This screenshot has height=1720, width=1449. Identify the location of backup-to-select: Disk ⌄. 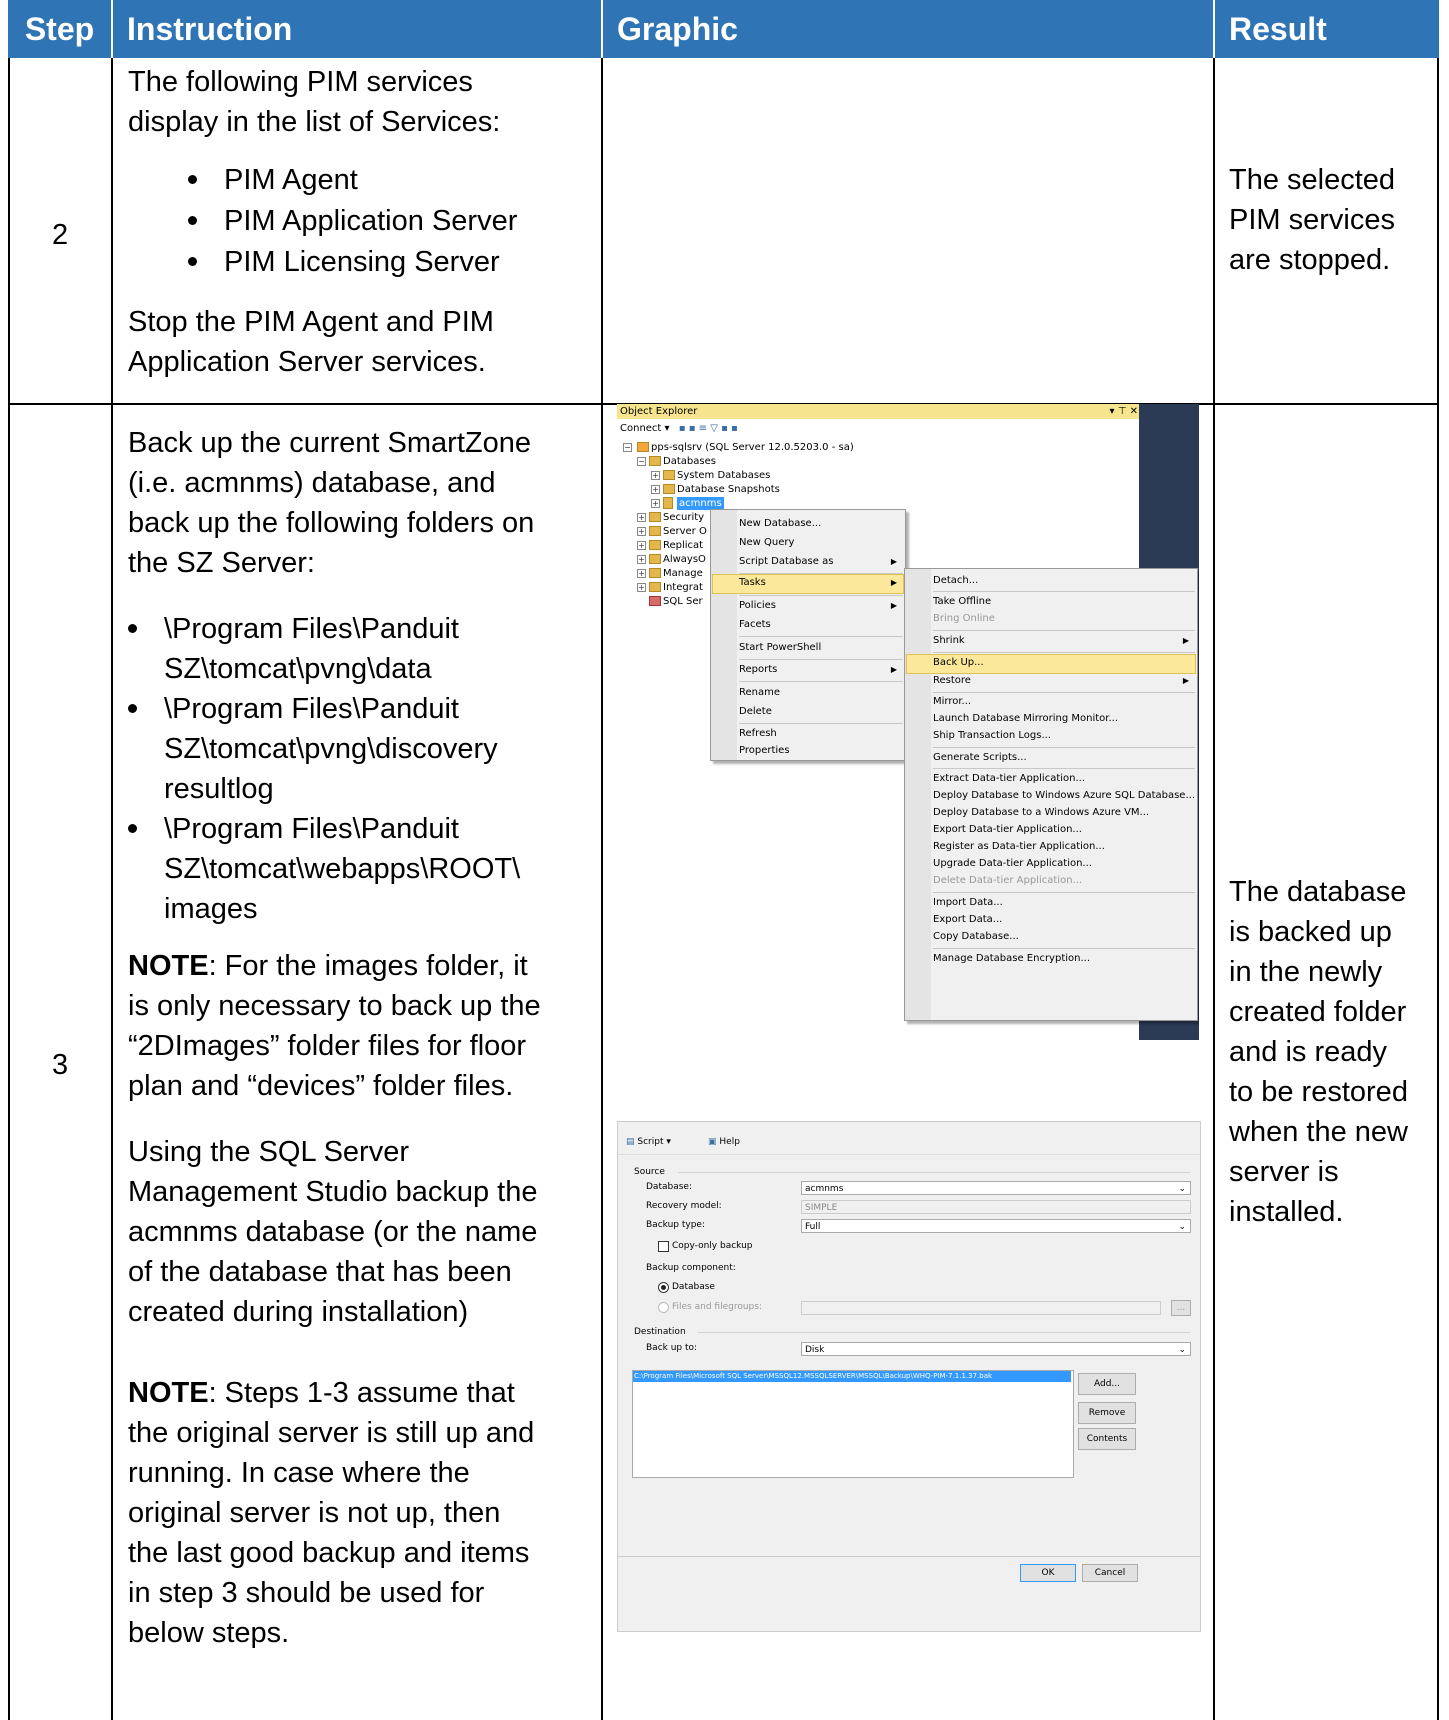
(996, 1349).